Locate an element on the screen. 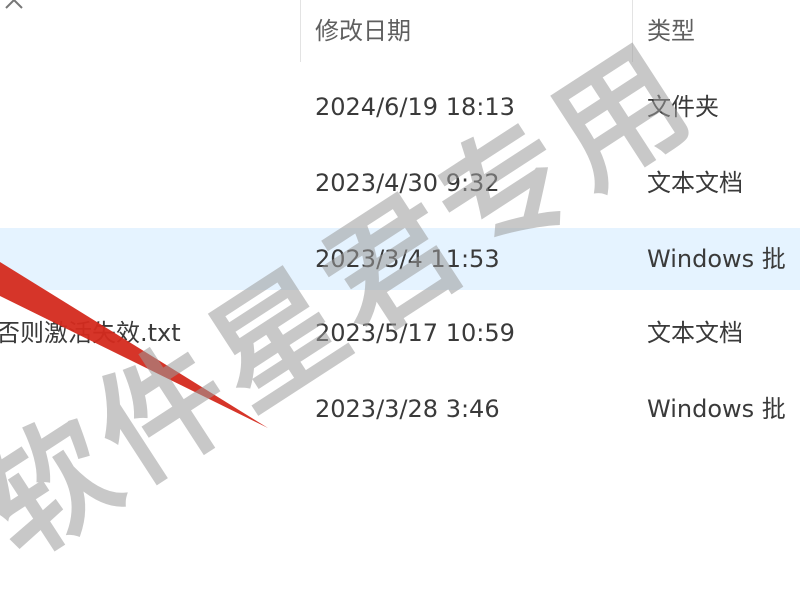 This screenshot has width=800, height=600. file-row-selected: 2023/3/4 11:53 Windows 批 is located at coordinates (400, 259).